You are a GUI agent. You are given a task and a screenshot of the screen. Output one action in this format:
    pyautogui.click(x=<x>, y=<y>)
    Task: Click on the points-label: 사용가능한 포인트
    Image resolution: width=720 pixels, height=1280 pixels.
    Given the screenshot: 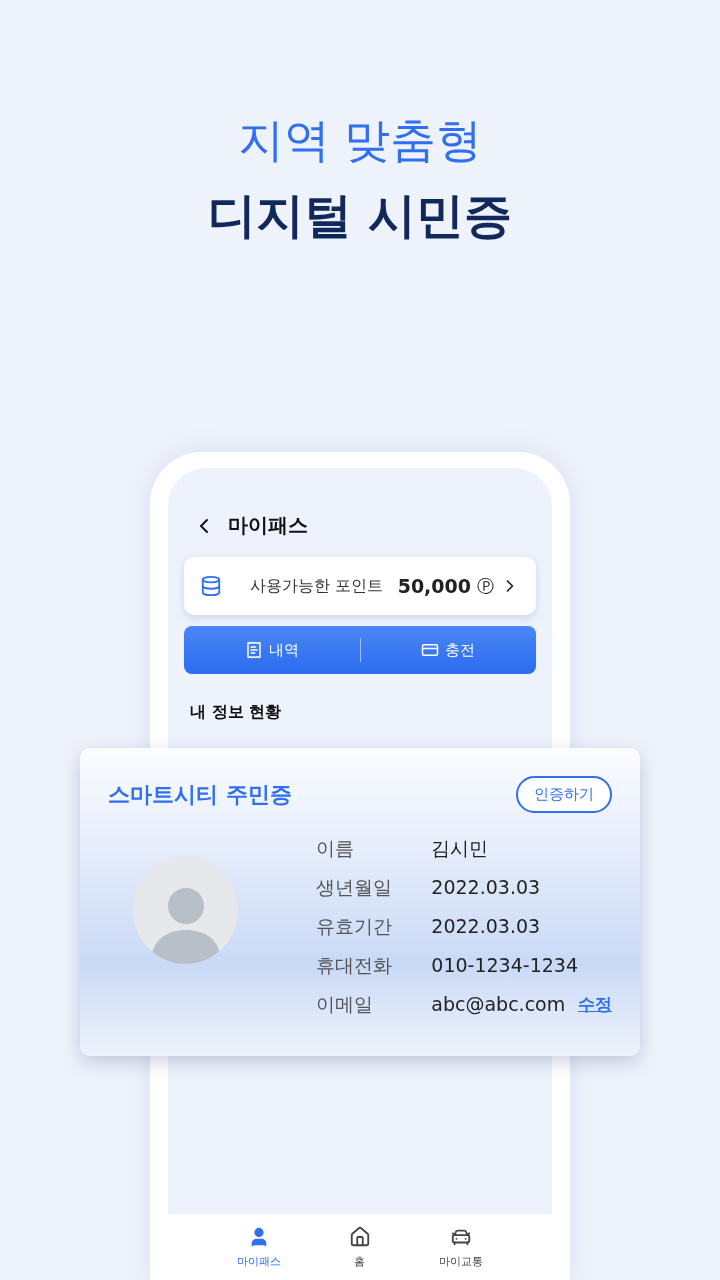 What is the action you would take?
    pyautogui.click(x=317, y=586)
    